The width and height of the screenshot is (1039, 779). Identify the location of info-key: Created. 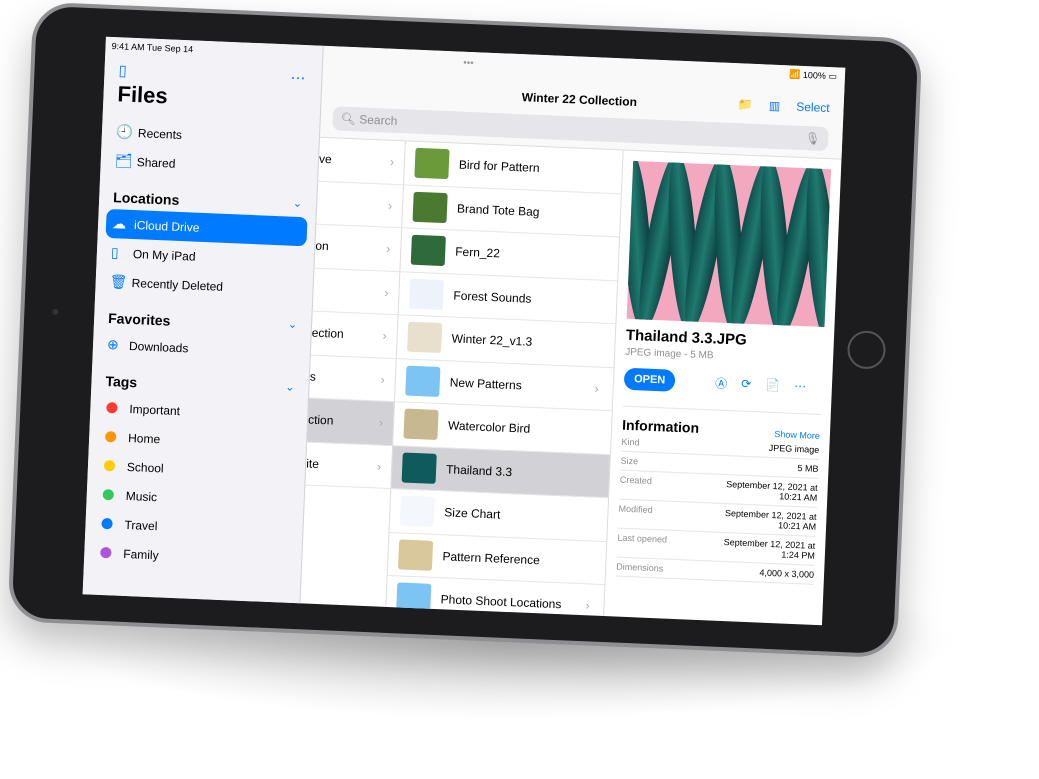
(636, 480).